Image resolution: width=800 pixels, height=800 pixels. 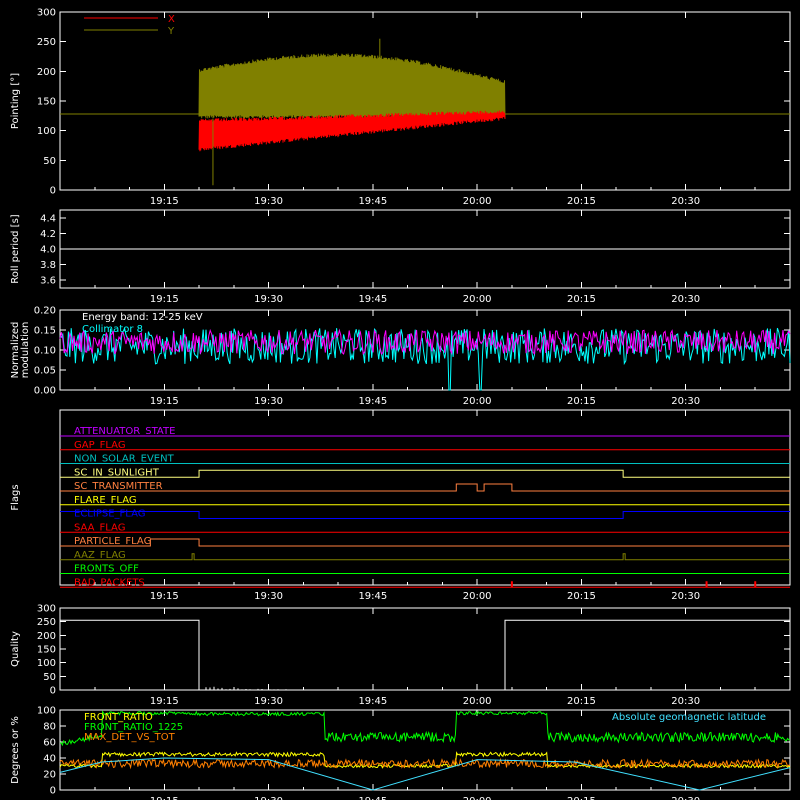 What do you see at coordinates (48, 250) in the screenshot?
I see `y-tick-label: 4.0` at bounding box center [48, 250].